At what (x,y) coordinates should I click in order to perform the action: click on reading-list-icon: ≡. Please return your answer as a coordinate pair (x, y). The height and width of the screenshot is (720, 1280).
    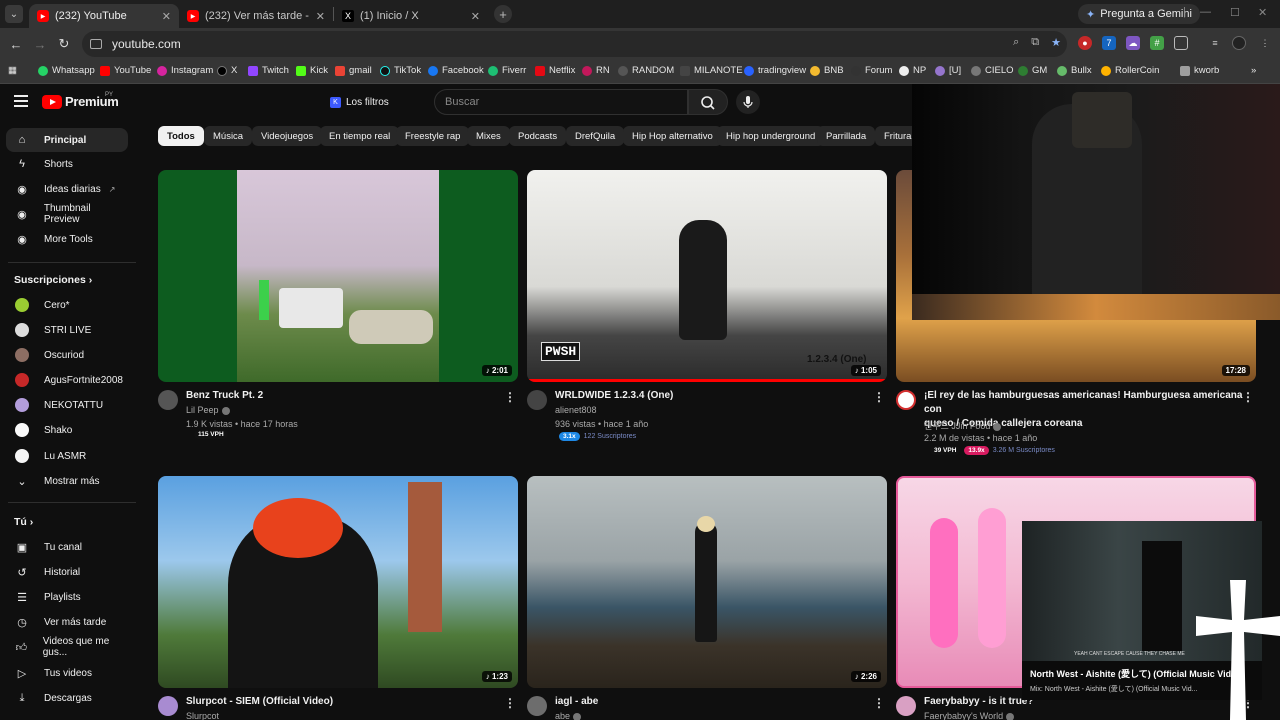
    Looking at the image, I should click on (1215, 43).